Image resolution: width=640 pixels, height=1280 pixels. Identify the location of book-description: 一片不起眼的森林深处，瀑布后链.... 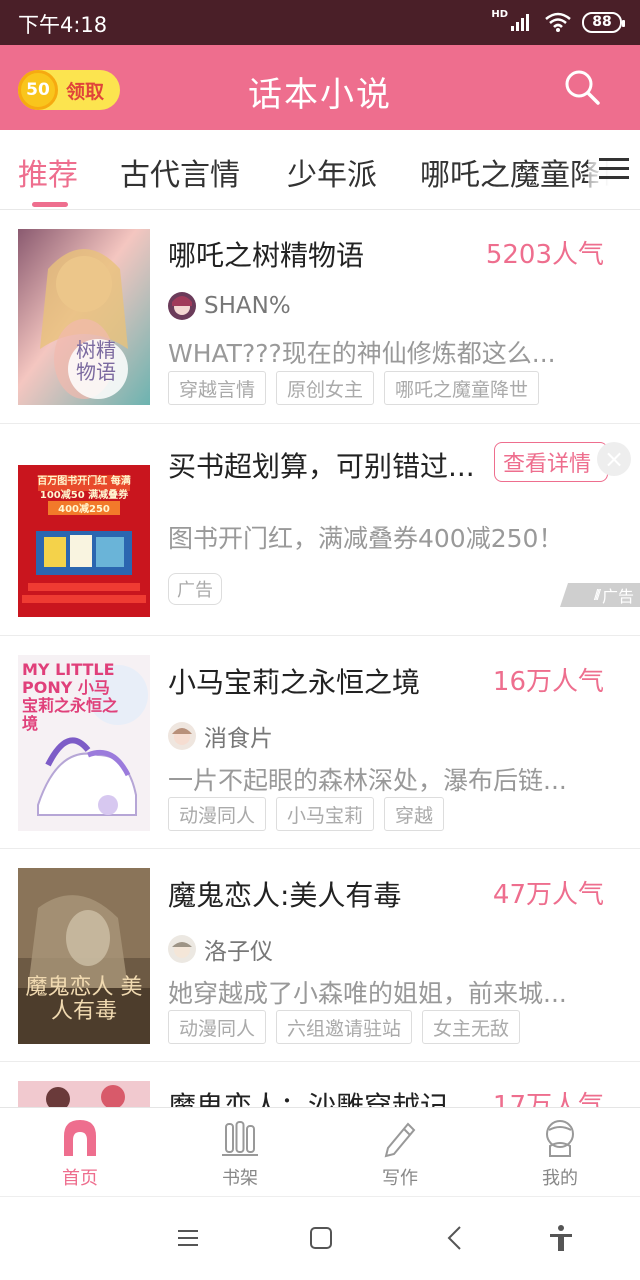
(367, 780).